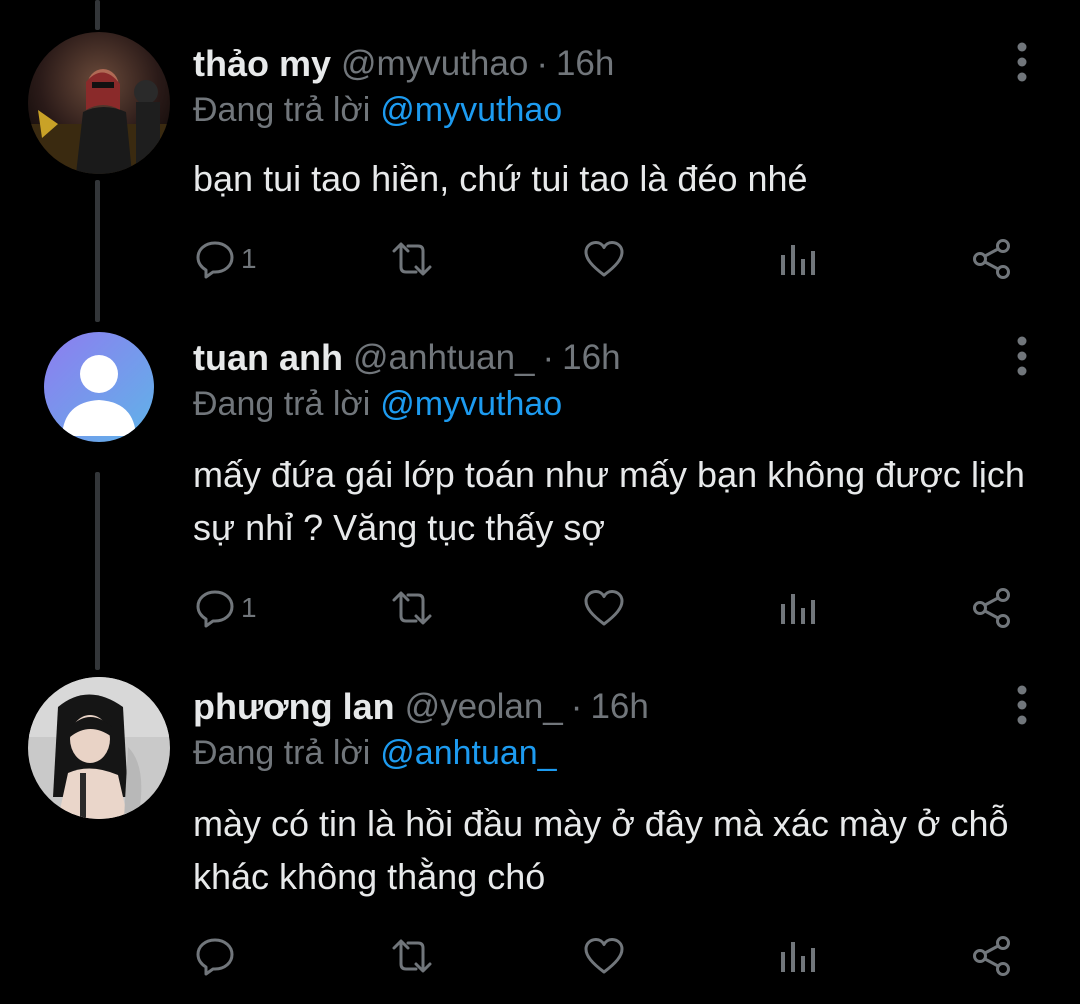 The height and width of the screenshot is (1004, 1080). I want to click on default-profile-icon, so click(99, 387).